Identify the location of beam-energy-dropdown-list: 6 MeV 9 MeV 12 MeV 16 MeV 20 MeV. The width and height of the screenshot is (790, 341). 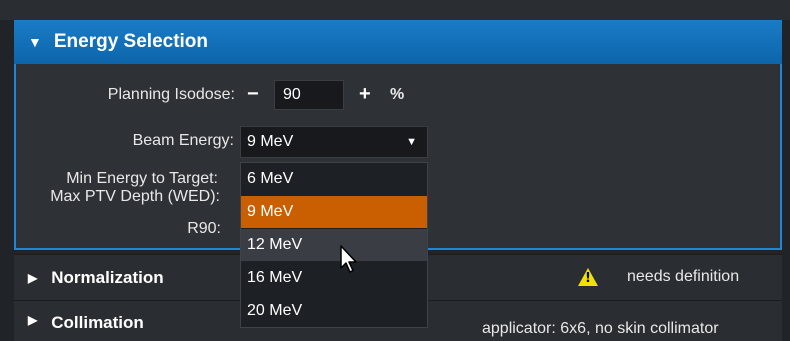
(334, 245).